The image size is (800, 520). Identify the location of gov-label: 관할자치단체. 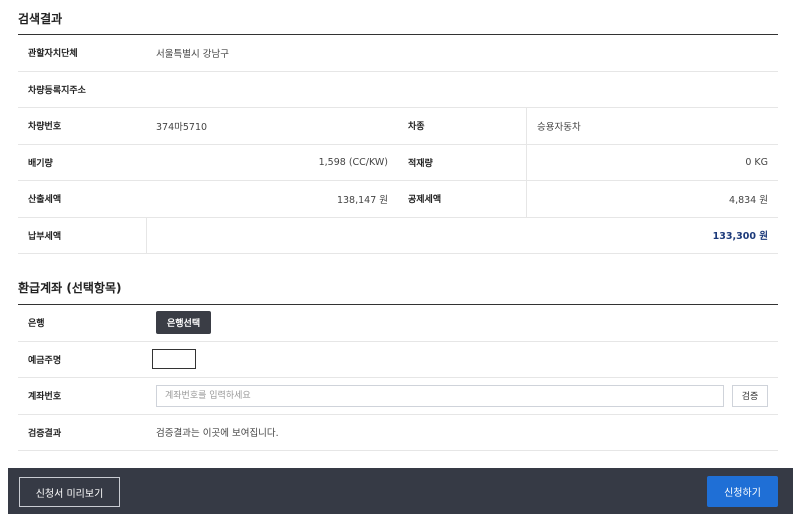
(53, 54).